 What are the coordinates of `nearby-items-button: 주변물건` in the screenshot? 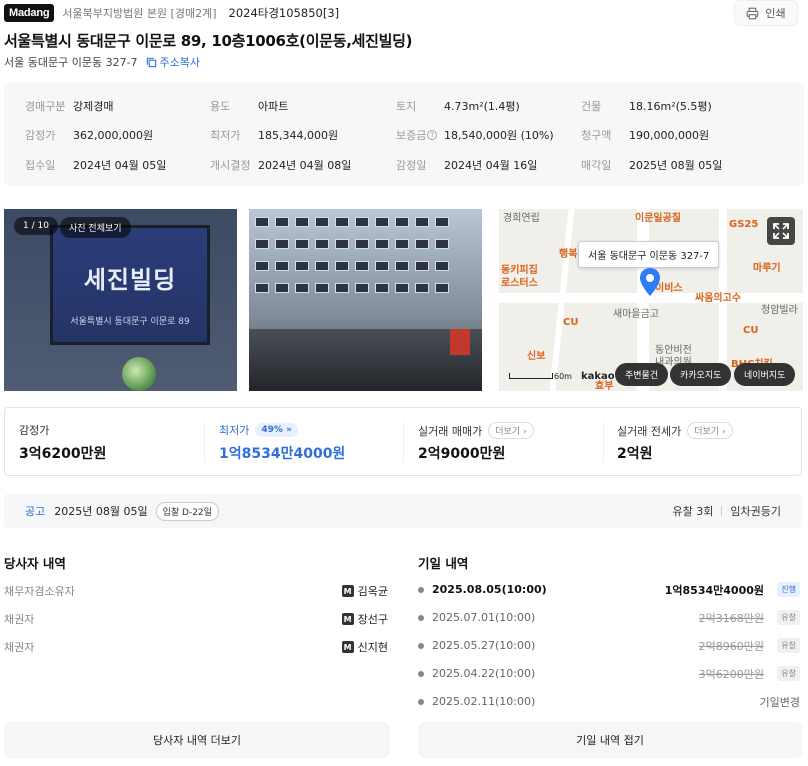 It's located at (642, 374).